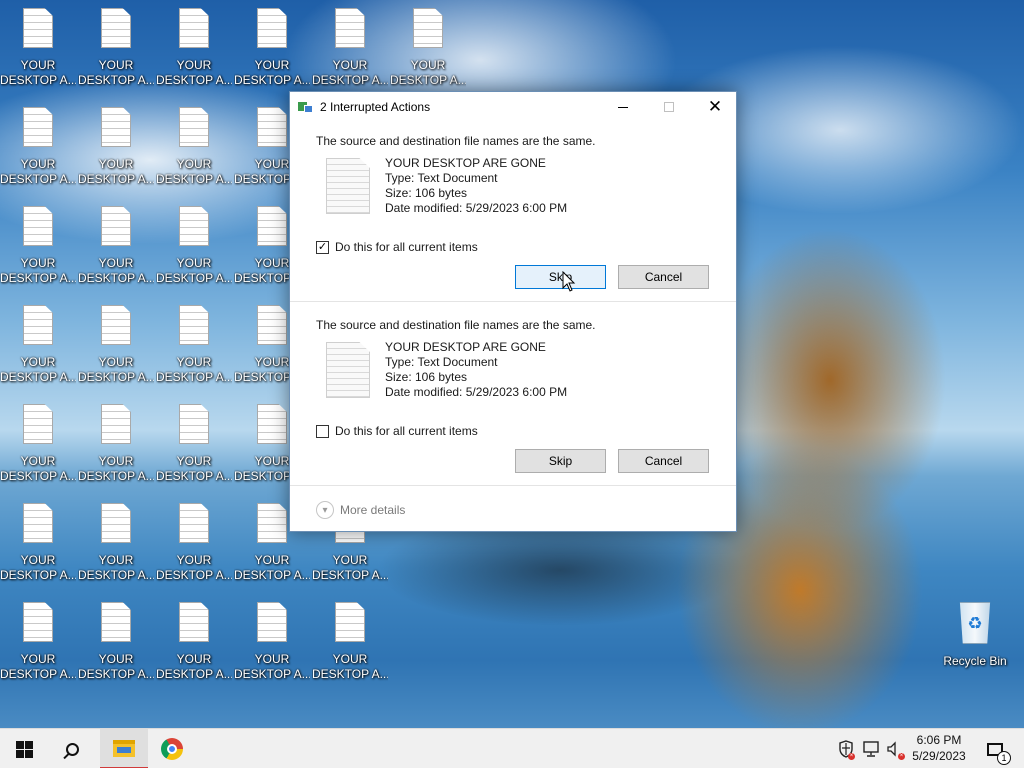 This screenshot has width=1024, height=768. What do you see at coordinates (846, 748) in the screenshot?
I see `security-tray-button: ×` at bounding box center [846, 748].